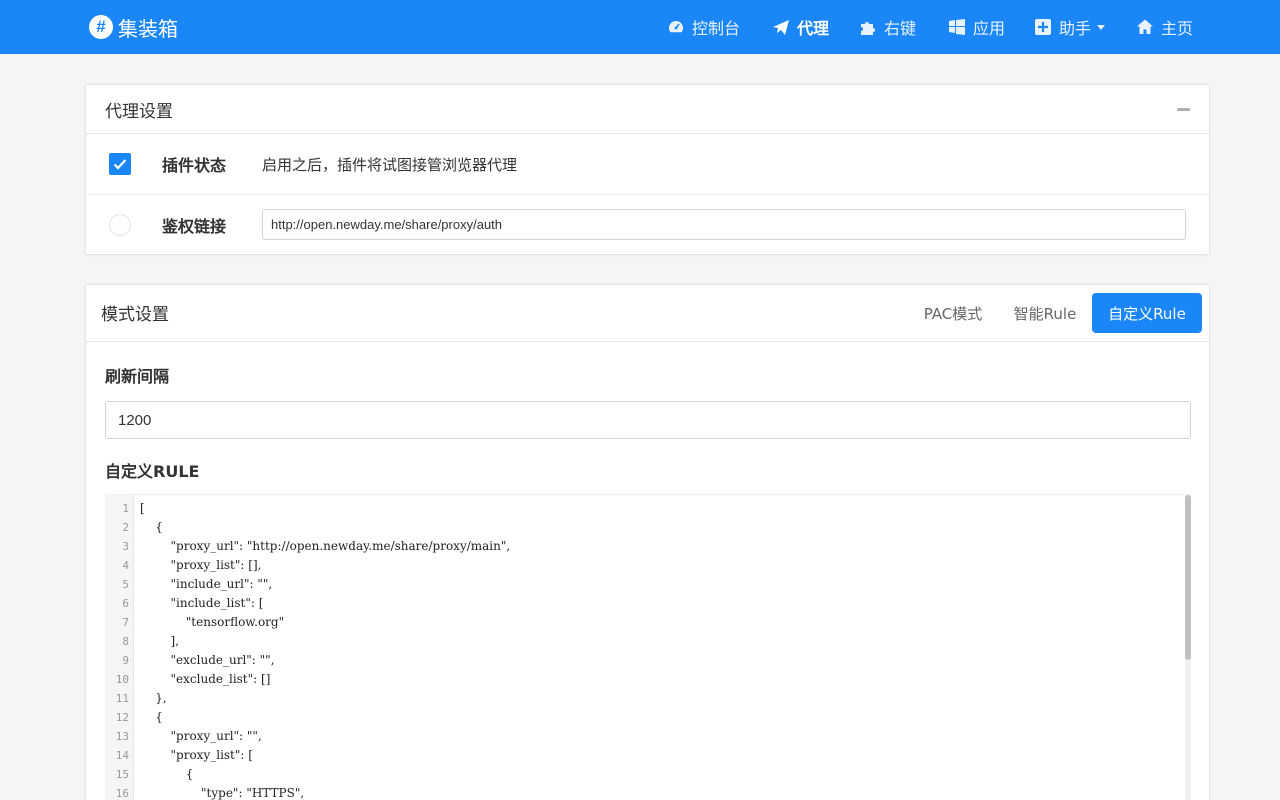 The width and height of the screenshot is (1280, 800). Describe the element at coordinates (125, 584) in the screenshot. I see `line-number: 5` at that location.